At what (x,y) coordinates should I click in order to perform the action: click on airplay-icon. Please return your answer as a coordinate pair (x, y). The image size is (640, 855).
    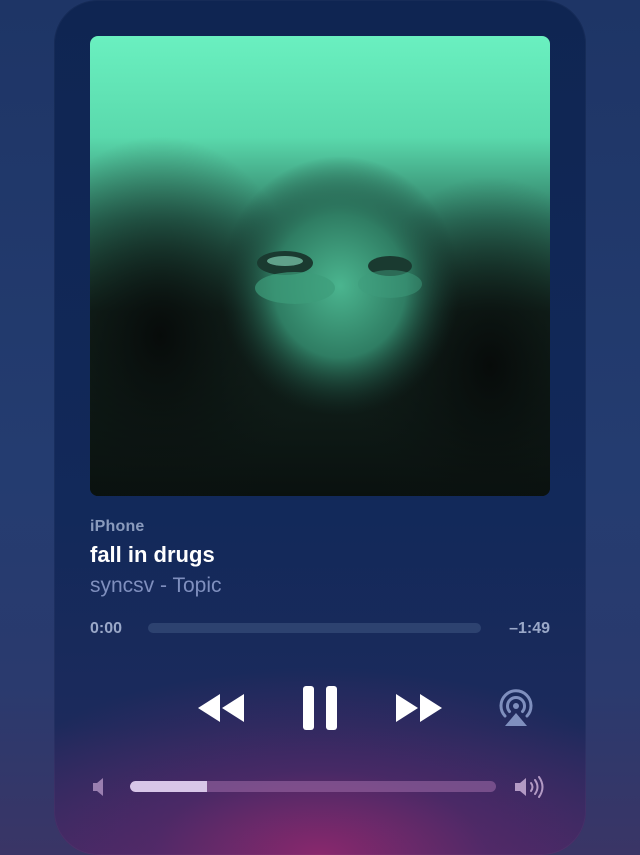
    Looking at the image, I should click on (516, 707).